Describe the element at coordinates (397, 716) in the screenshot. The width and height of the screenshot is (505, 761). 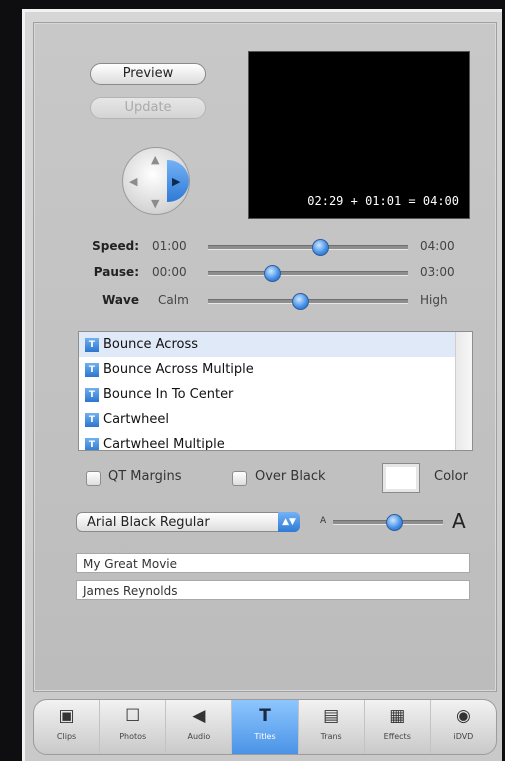
I see `effects-icon: ▦` at that location.